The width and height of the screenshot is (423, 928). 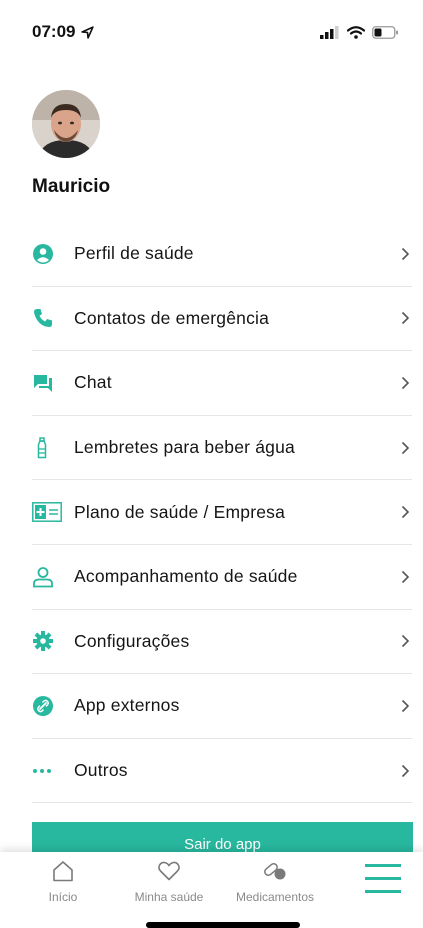 I want to click on tab-menu, so click(x=375, y=883).